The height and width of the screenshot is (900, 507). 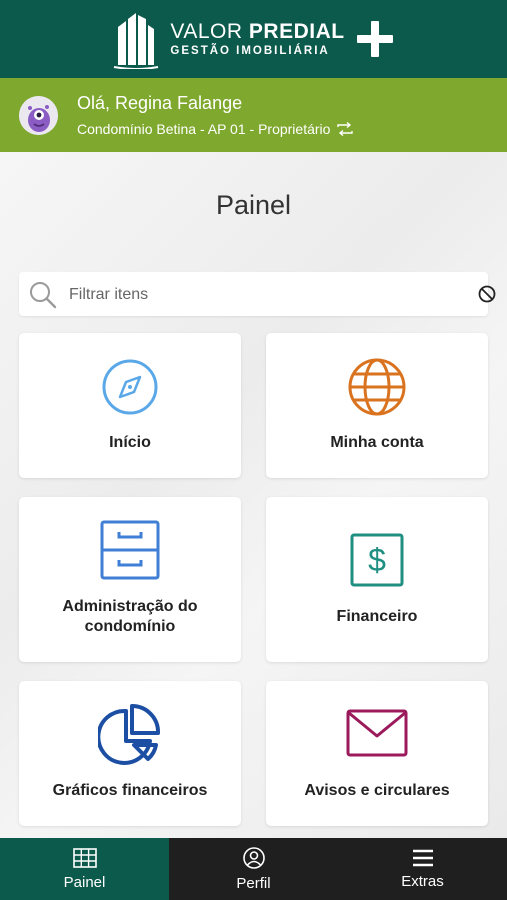 What do you see at coordinates (204, 129) in the screenshot?
I see `condo-unit-label: Condomínio Betina - AP 01 - Proprietário` at bounding box center [204, 129].